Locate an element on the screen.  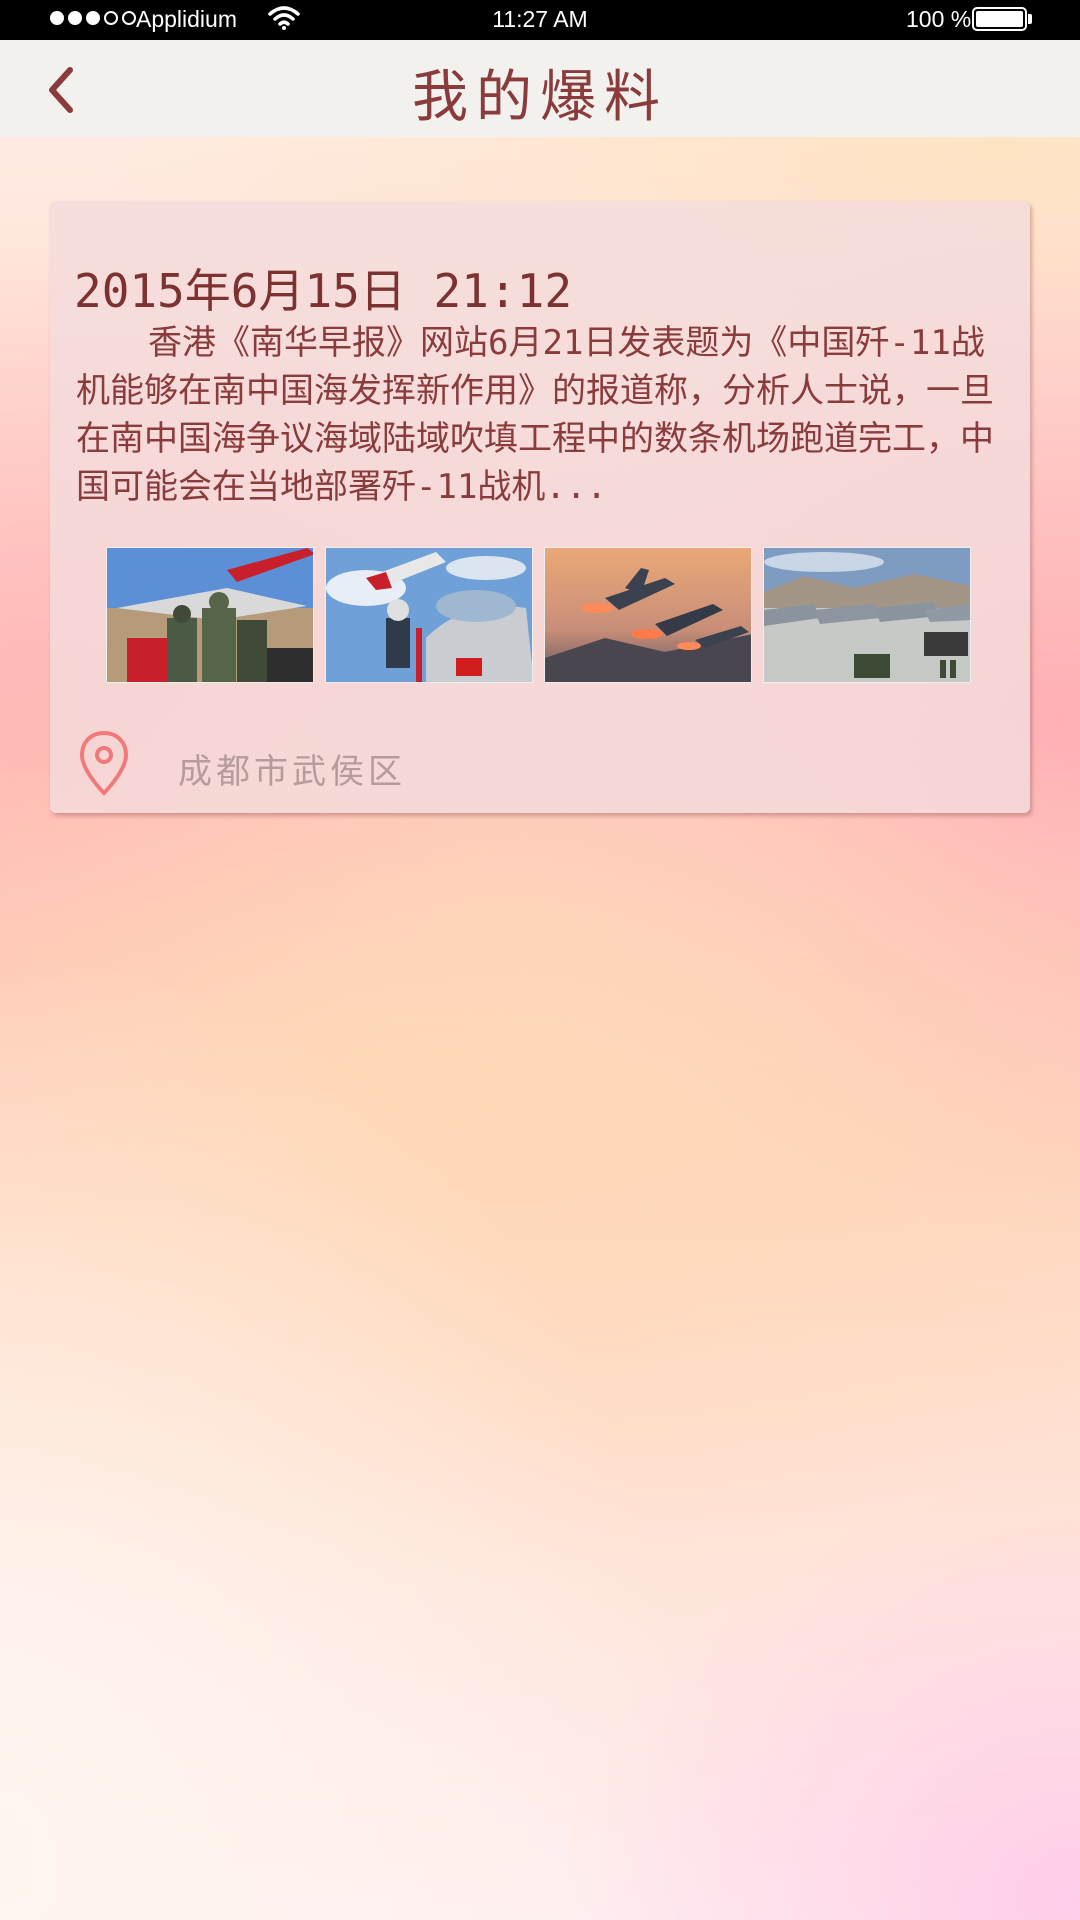
status-bar: Applidium 11:27 AM 100 % is located at coordinates (540, 20).